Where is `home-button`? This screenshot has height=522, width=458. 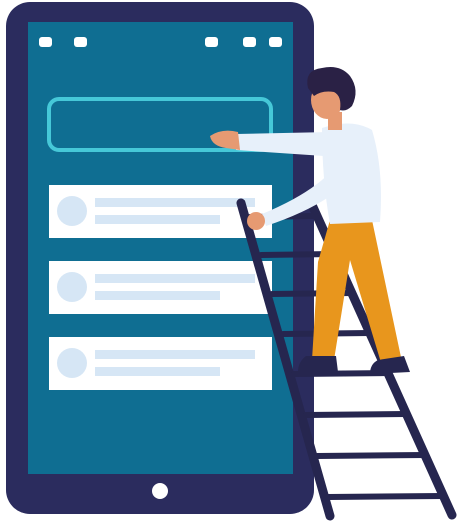 home-button is located at coordinates (160, 491).